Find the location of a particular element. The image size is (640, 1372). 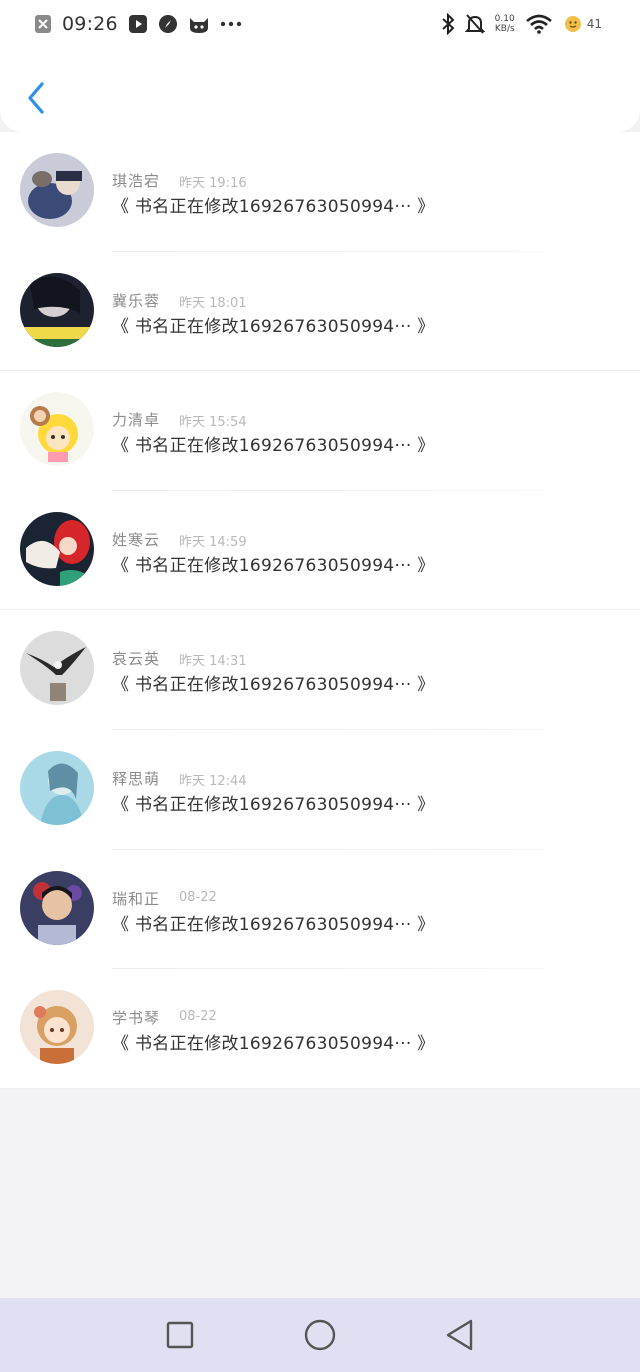

timestamp: 昨天 12:44 is located at coordinates (213, 781).